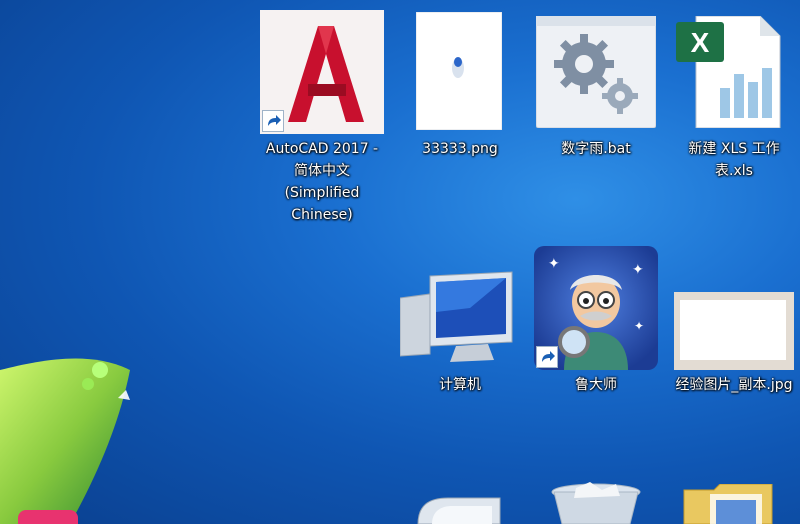  I want to click on desktop-icon-bat: 数字雨.bat, so click(596, 90).